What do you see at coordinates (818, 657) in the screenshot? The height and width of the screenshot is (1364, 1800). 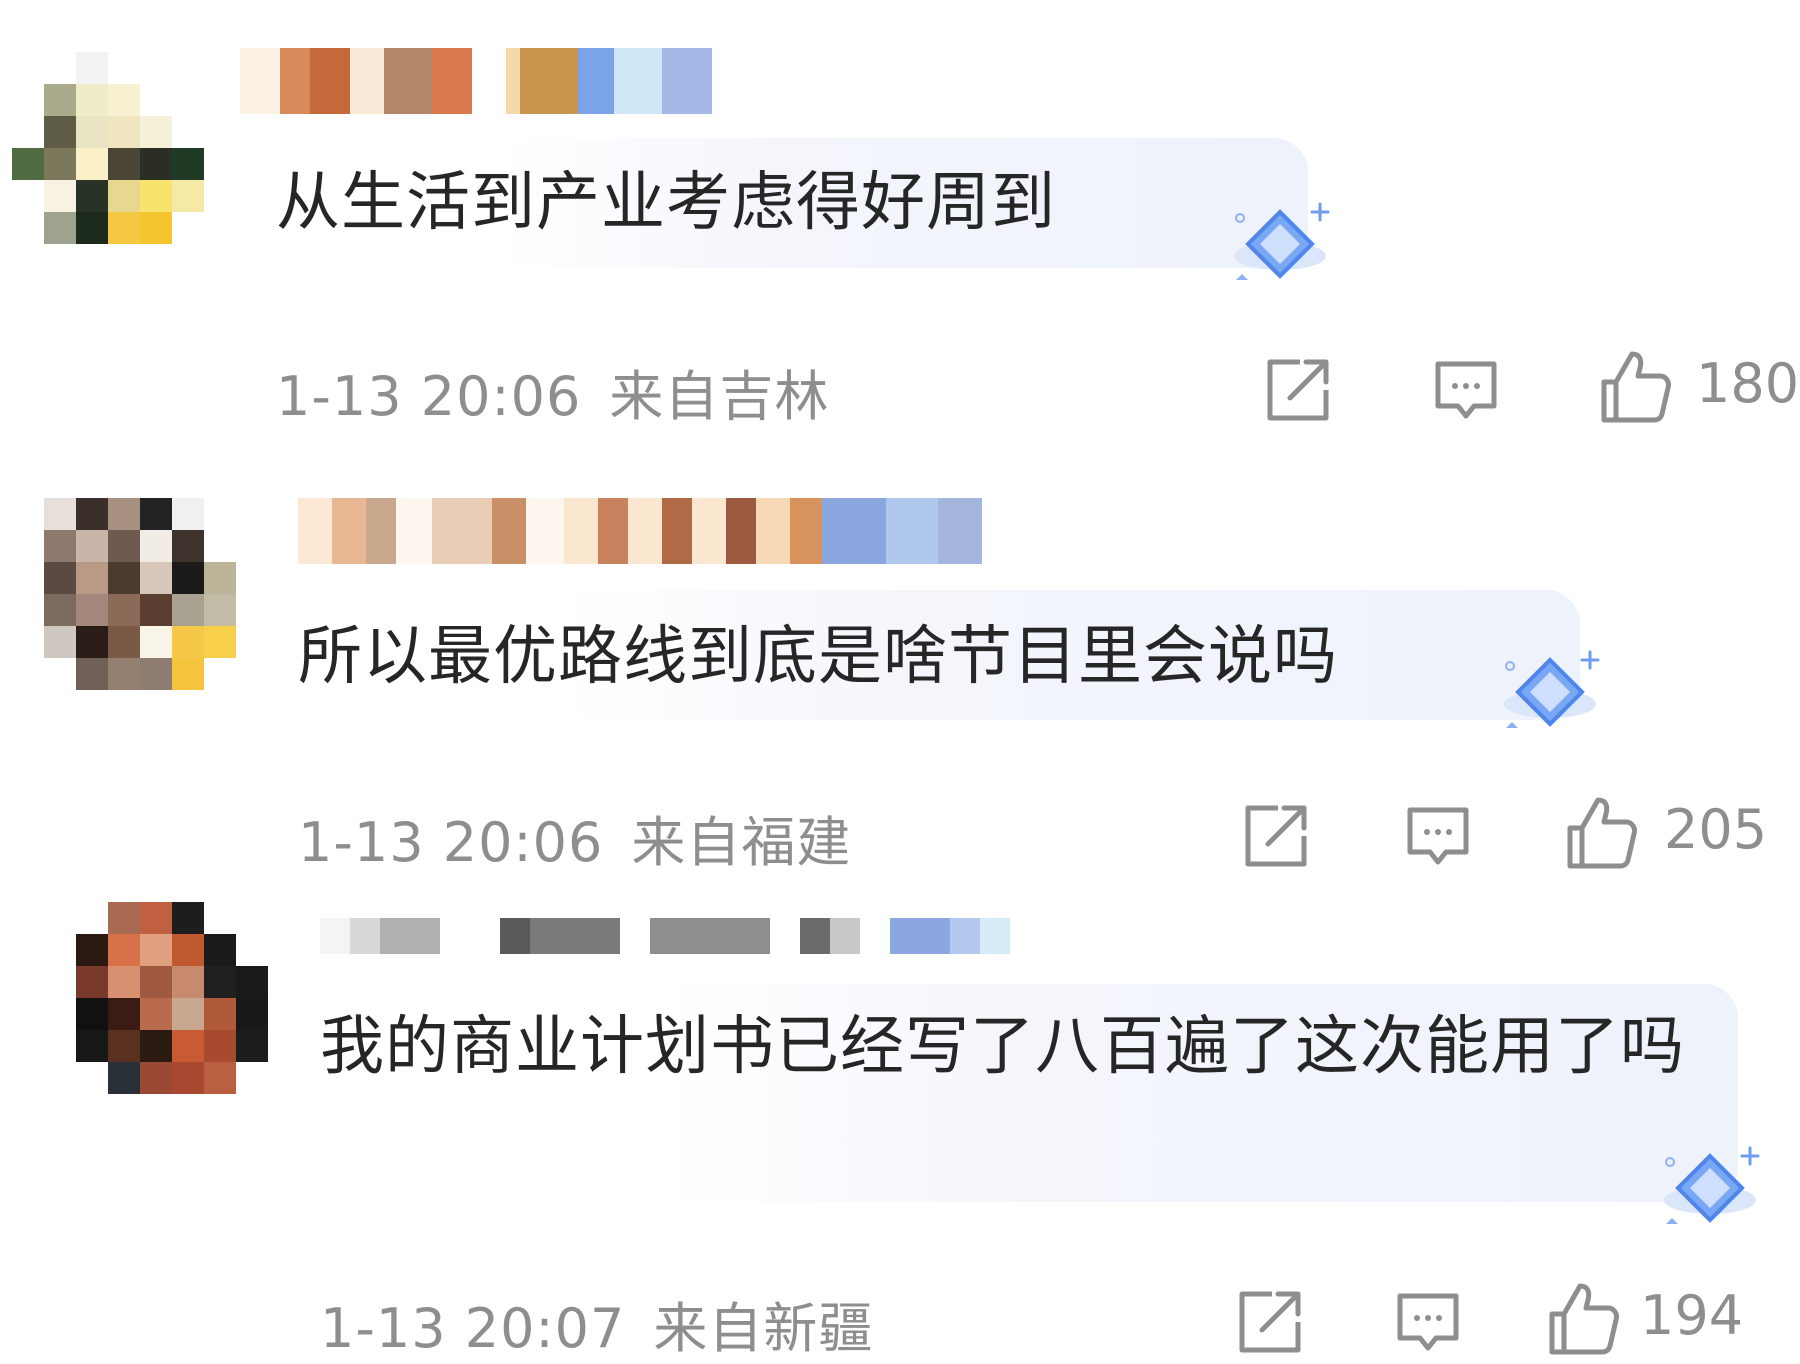 I see `comment-text: 所以最优路线到底是啥节目里会说吗` at bounding box center [818, 657].